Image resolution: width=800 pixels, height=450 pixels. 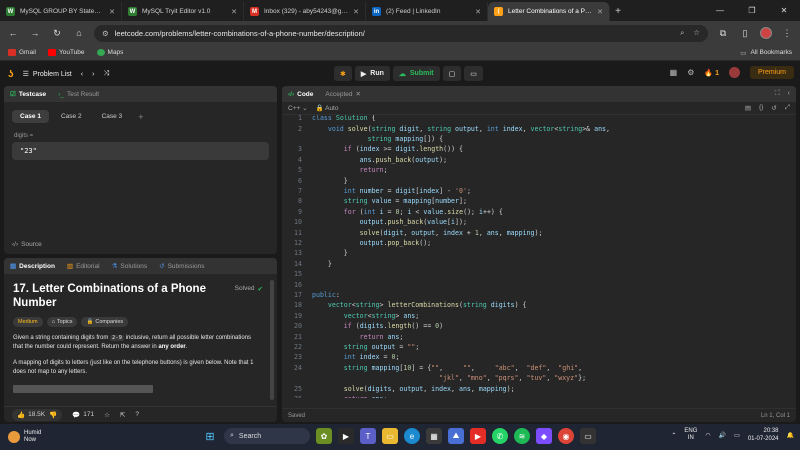 I want to click on digits-input: "23", so click(x=140, y=151).